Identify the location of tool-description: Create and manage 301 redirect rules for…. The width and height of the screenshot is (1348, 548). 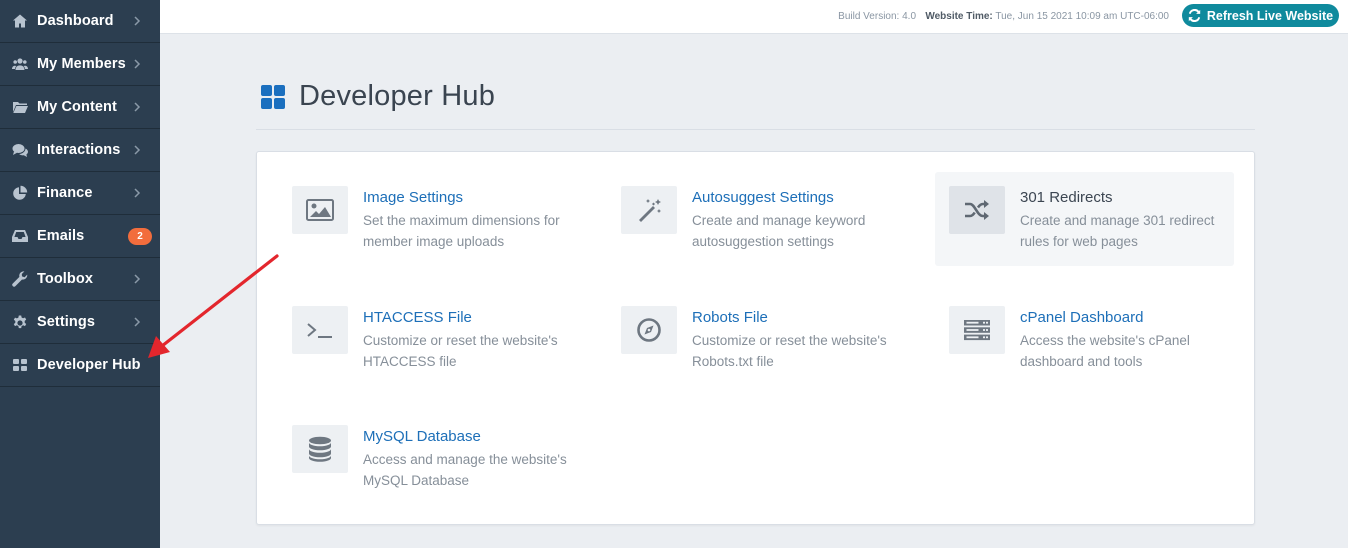
(1117, 231).